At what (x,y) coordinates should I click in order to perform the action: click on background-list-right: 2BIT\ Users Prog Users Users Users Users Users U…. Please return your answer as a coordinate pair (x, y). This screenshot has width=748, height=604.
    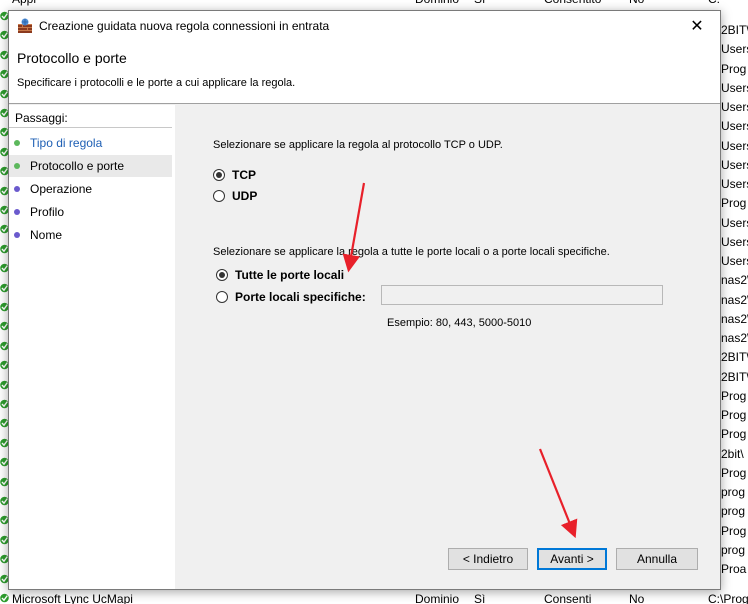
    Looking at the image, I should click on (734, 302).